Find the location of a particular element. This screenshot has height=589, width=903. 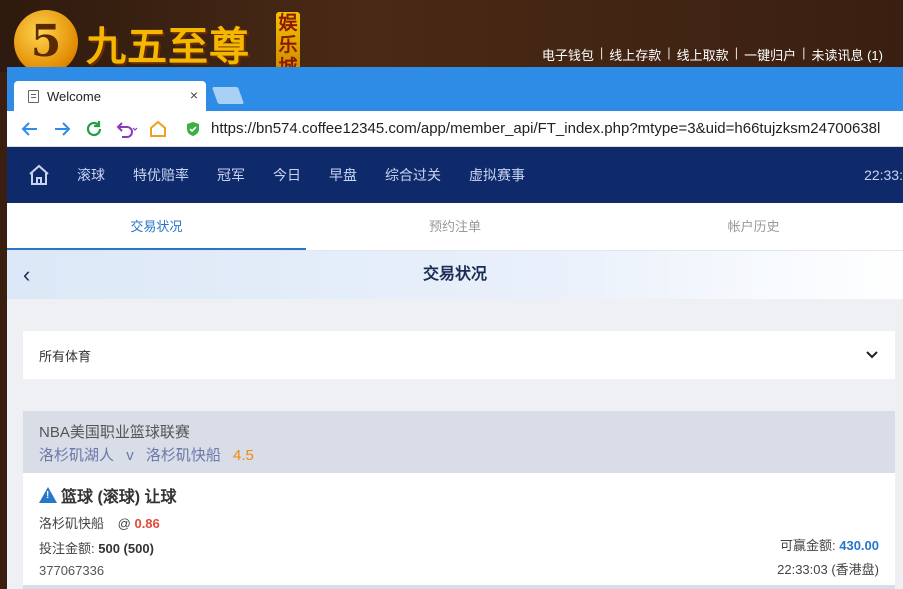

win-value: 430.00 is located at coordinates (859, 545).